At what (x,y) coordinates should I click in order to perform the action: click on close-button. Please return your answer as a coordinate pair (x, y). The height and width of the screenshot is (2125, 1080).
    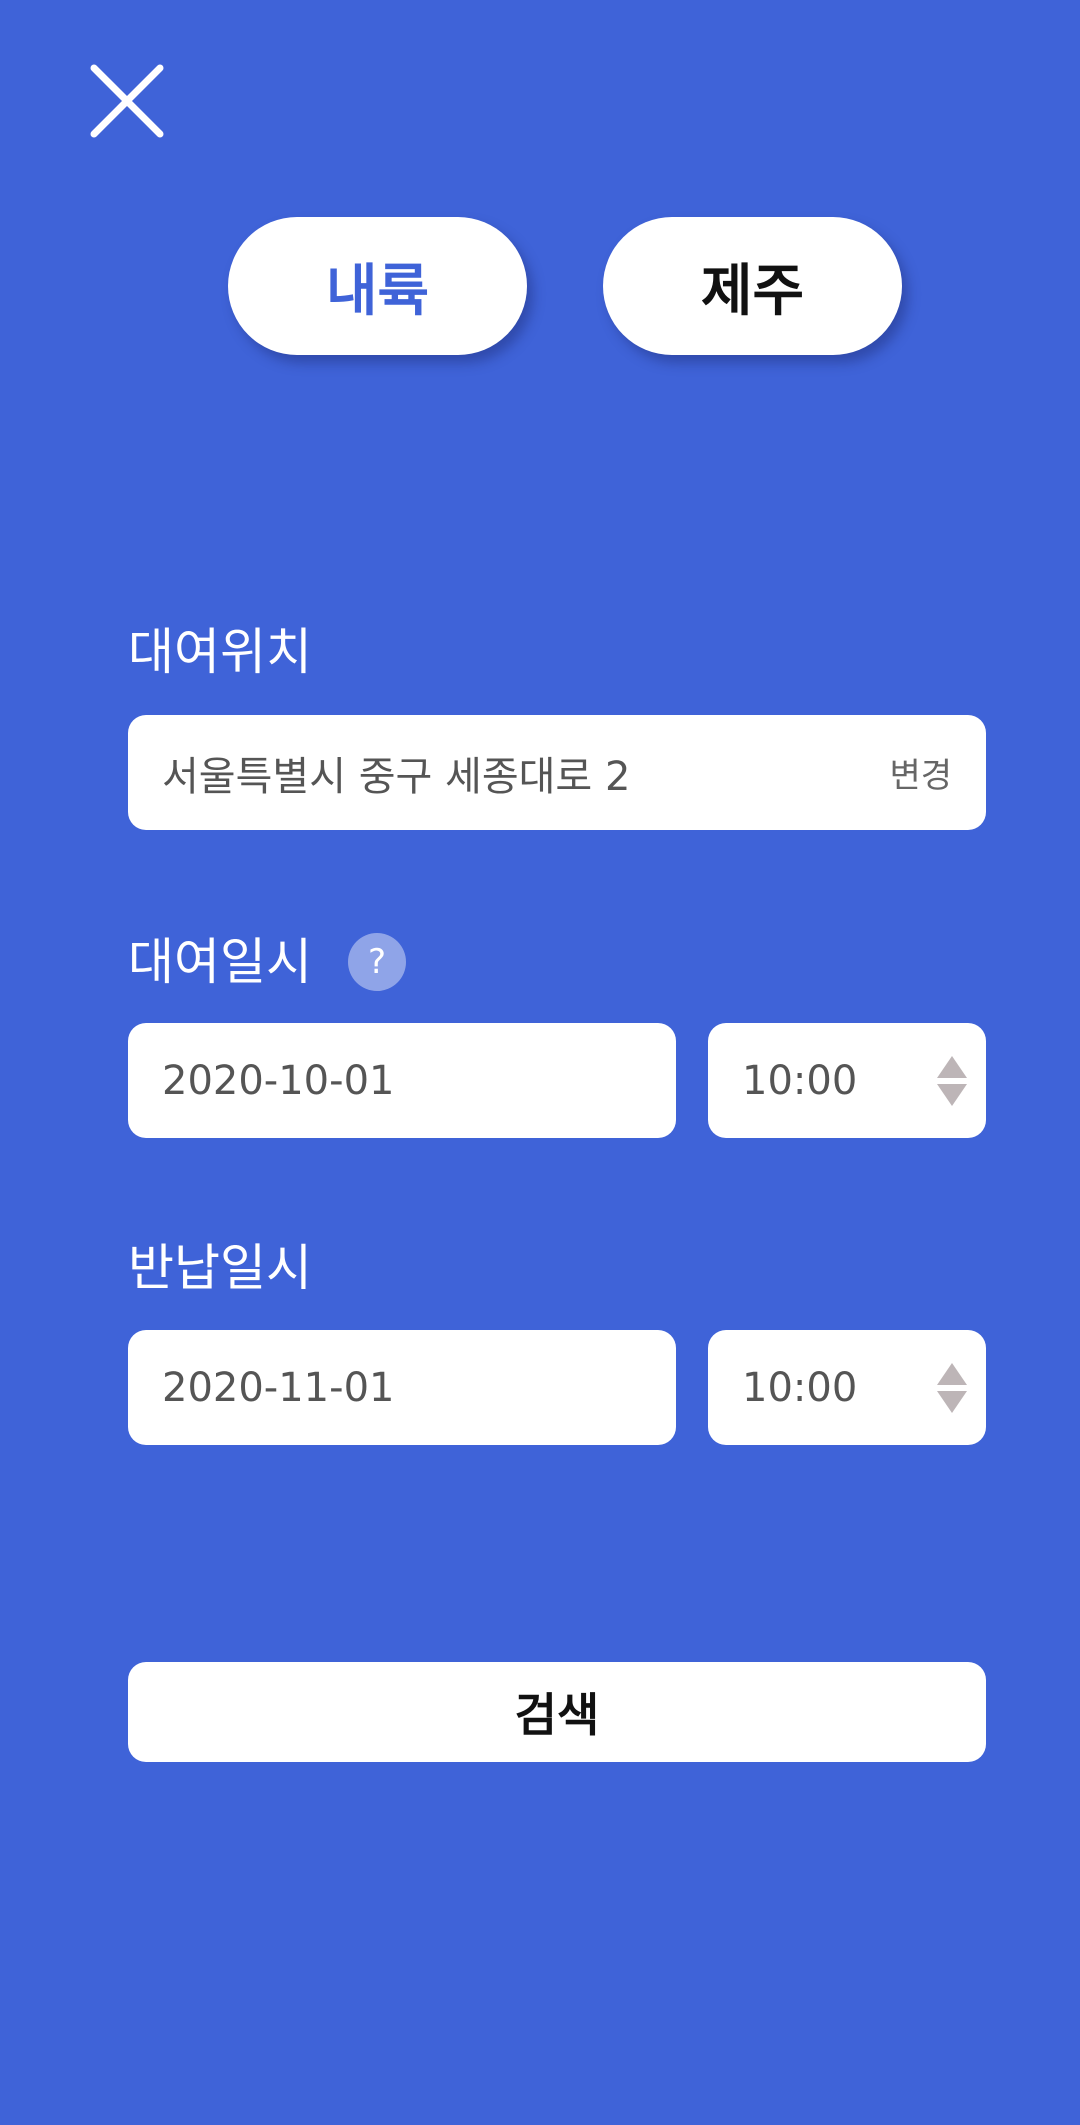
    Looking at the image, I should click on (127, 101).